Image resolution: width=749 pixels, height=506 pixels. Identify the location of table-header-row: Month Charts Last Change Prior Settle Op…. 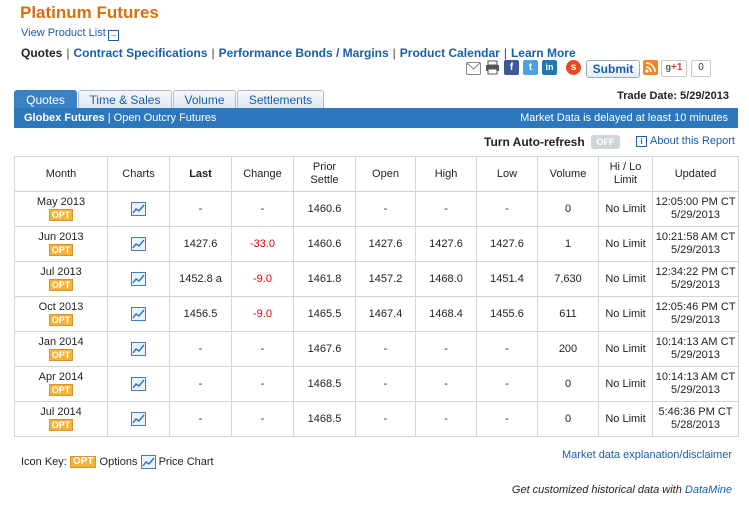
(376, 174).